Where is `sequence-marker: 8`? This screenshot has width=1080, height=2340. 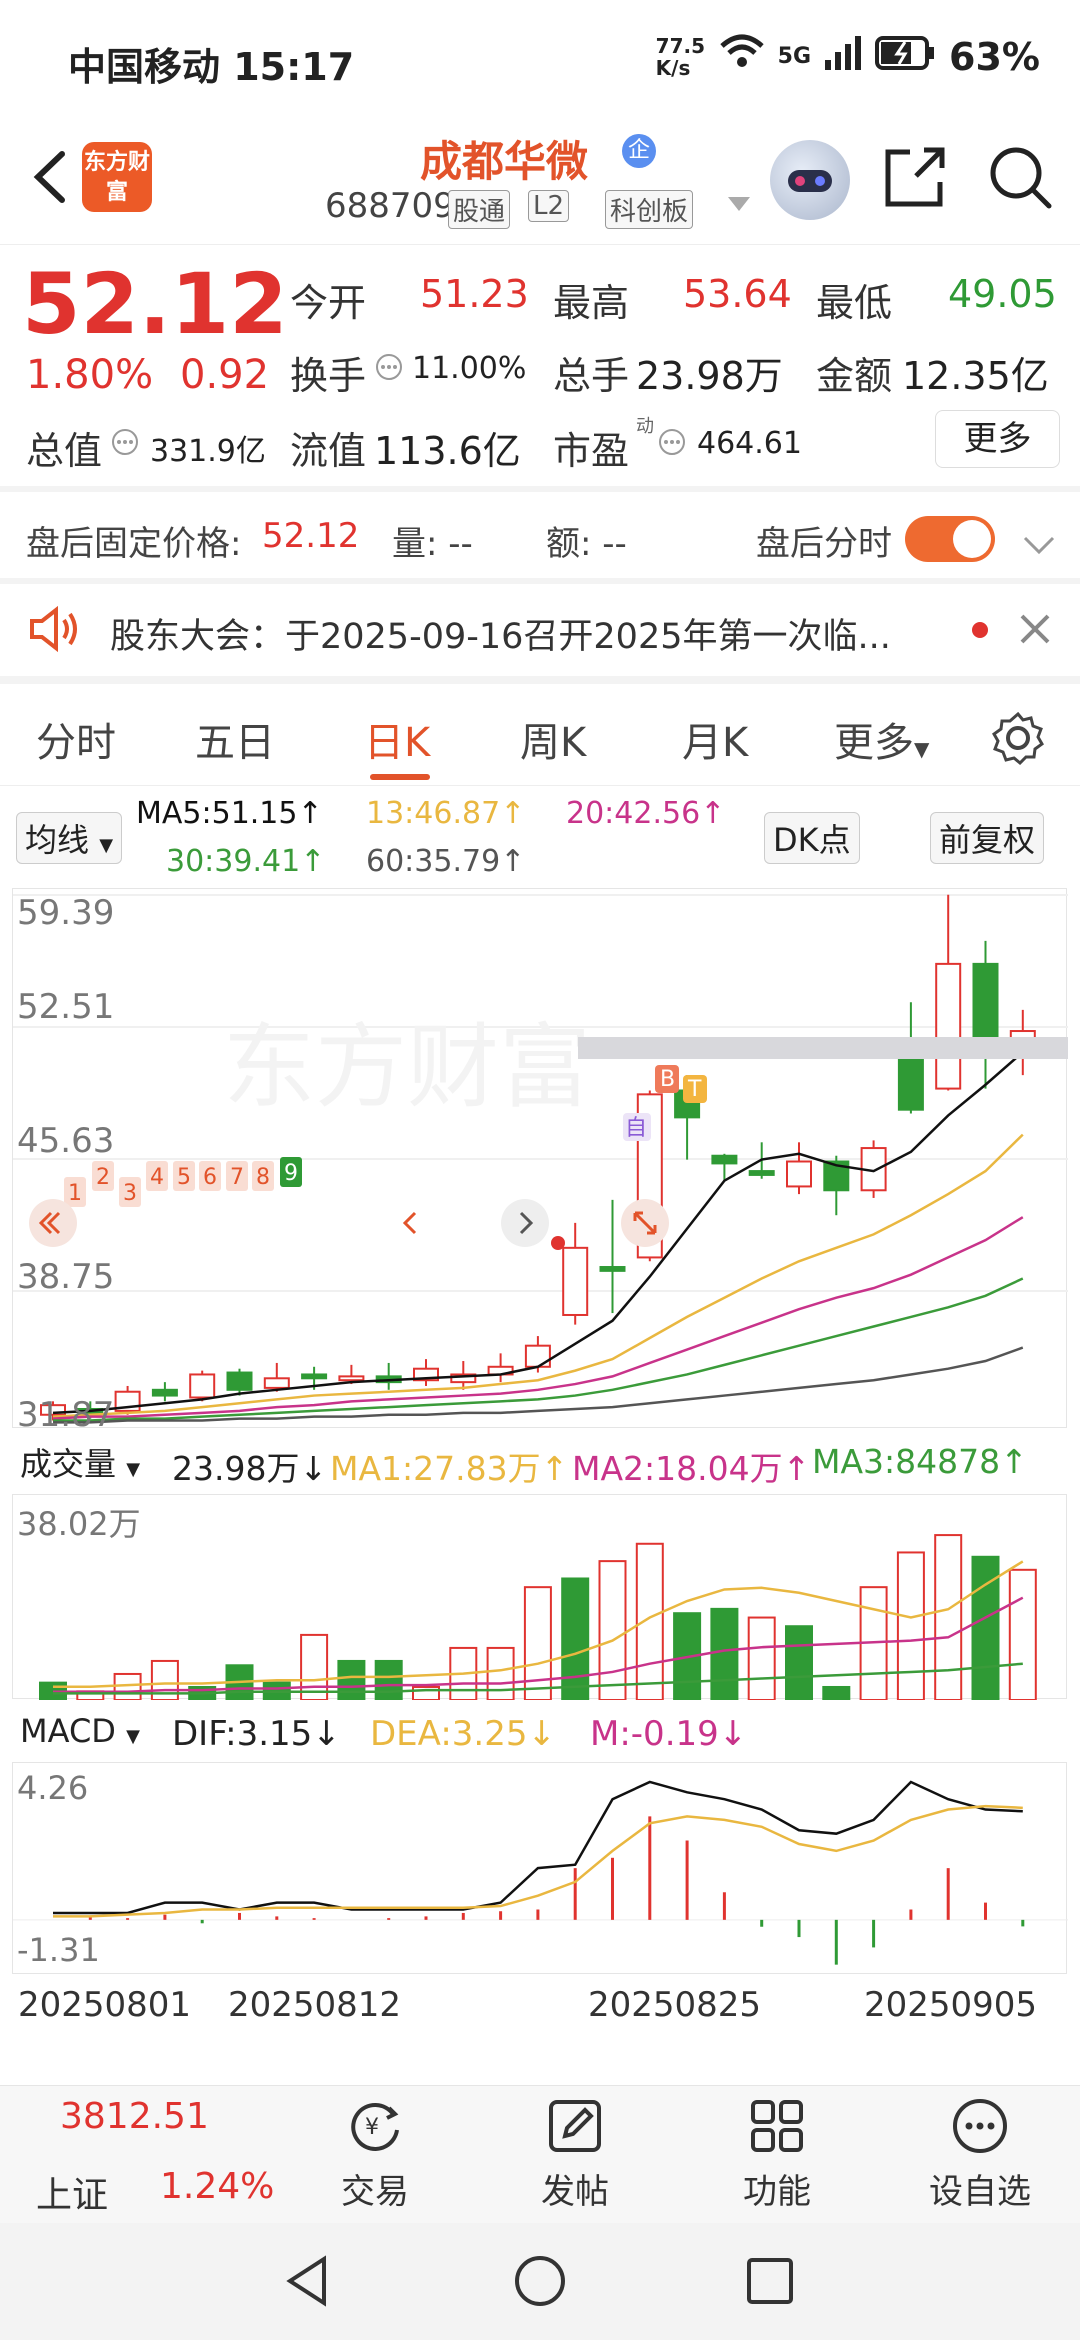
sequence-marker: 8 is located at coordinates (263, 1176).